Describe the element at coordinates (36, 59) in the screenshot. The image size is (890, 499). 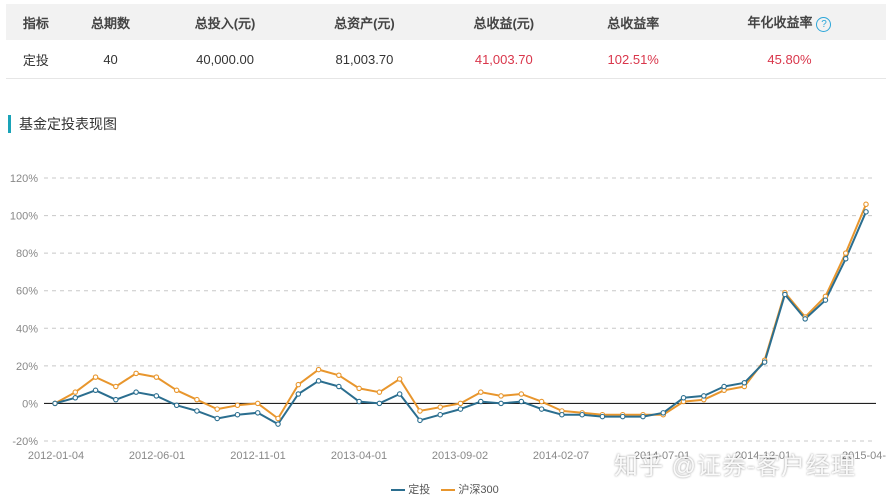
I see `cell-indicator: 定投` at that location.